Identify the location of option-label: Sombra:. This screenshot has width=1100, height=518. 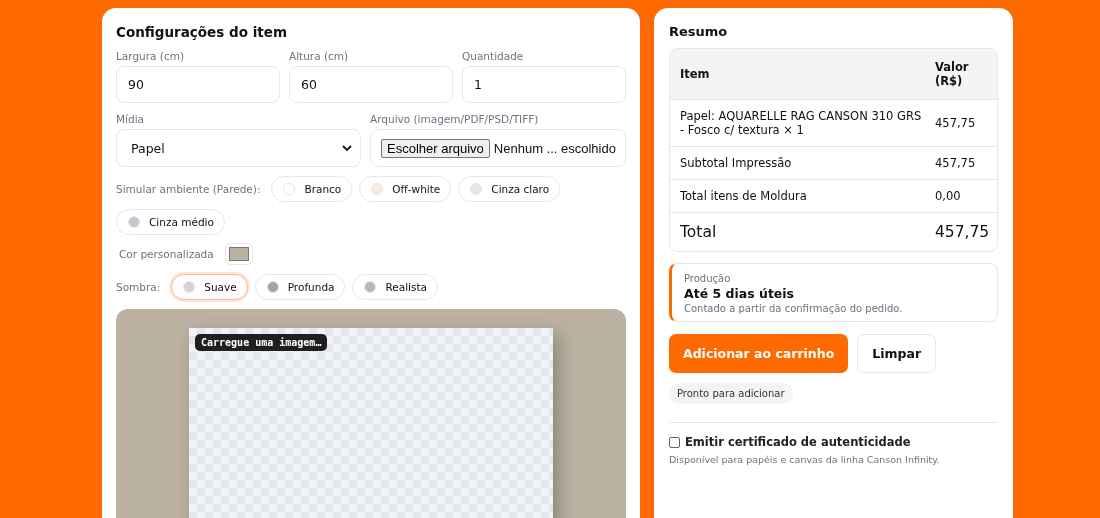
(138, 287).